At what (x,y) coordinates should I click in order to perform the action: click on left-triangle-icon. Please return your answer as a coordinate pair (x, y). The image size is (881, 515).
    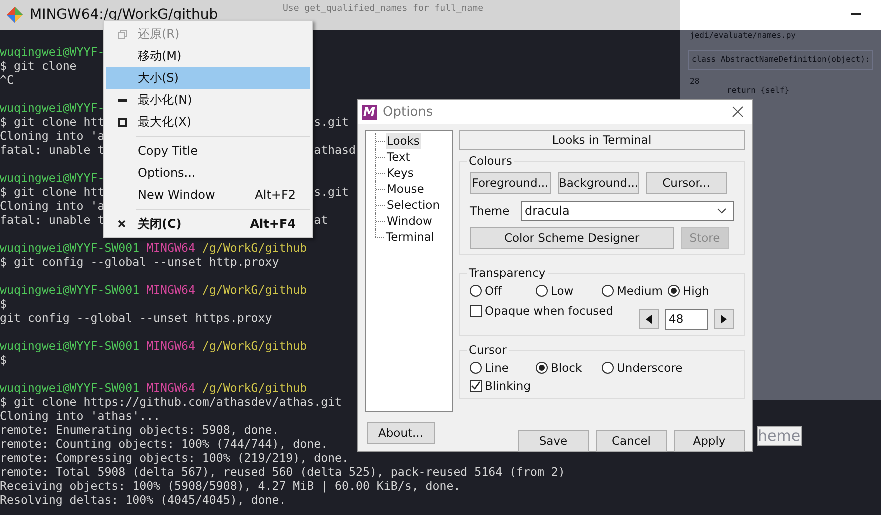
    Looking at the image, I should click on (649, 319).